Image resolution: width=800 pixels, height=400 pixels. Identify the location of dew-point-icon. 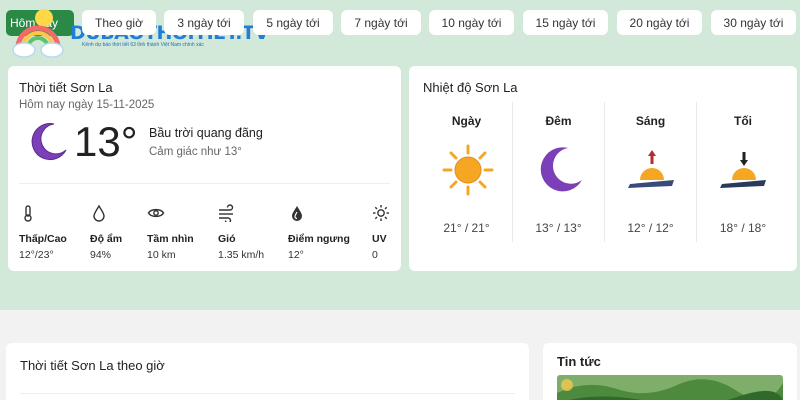
(297, 213).